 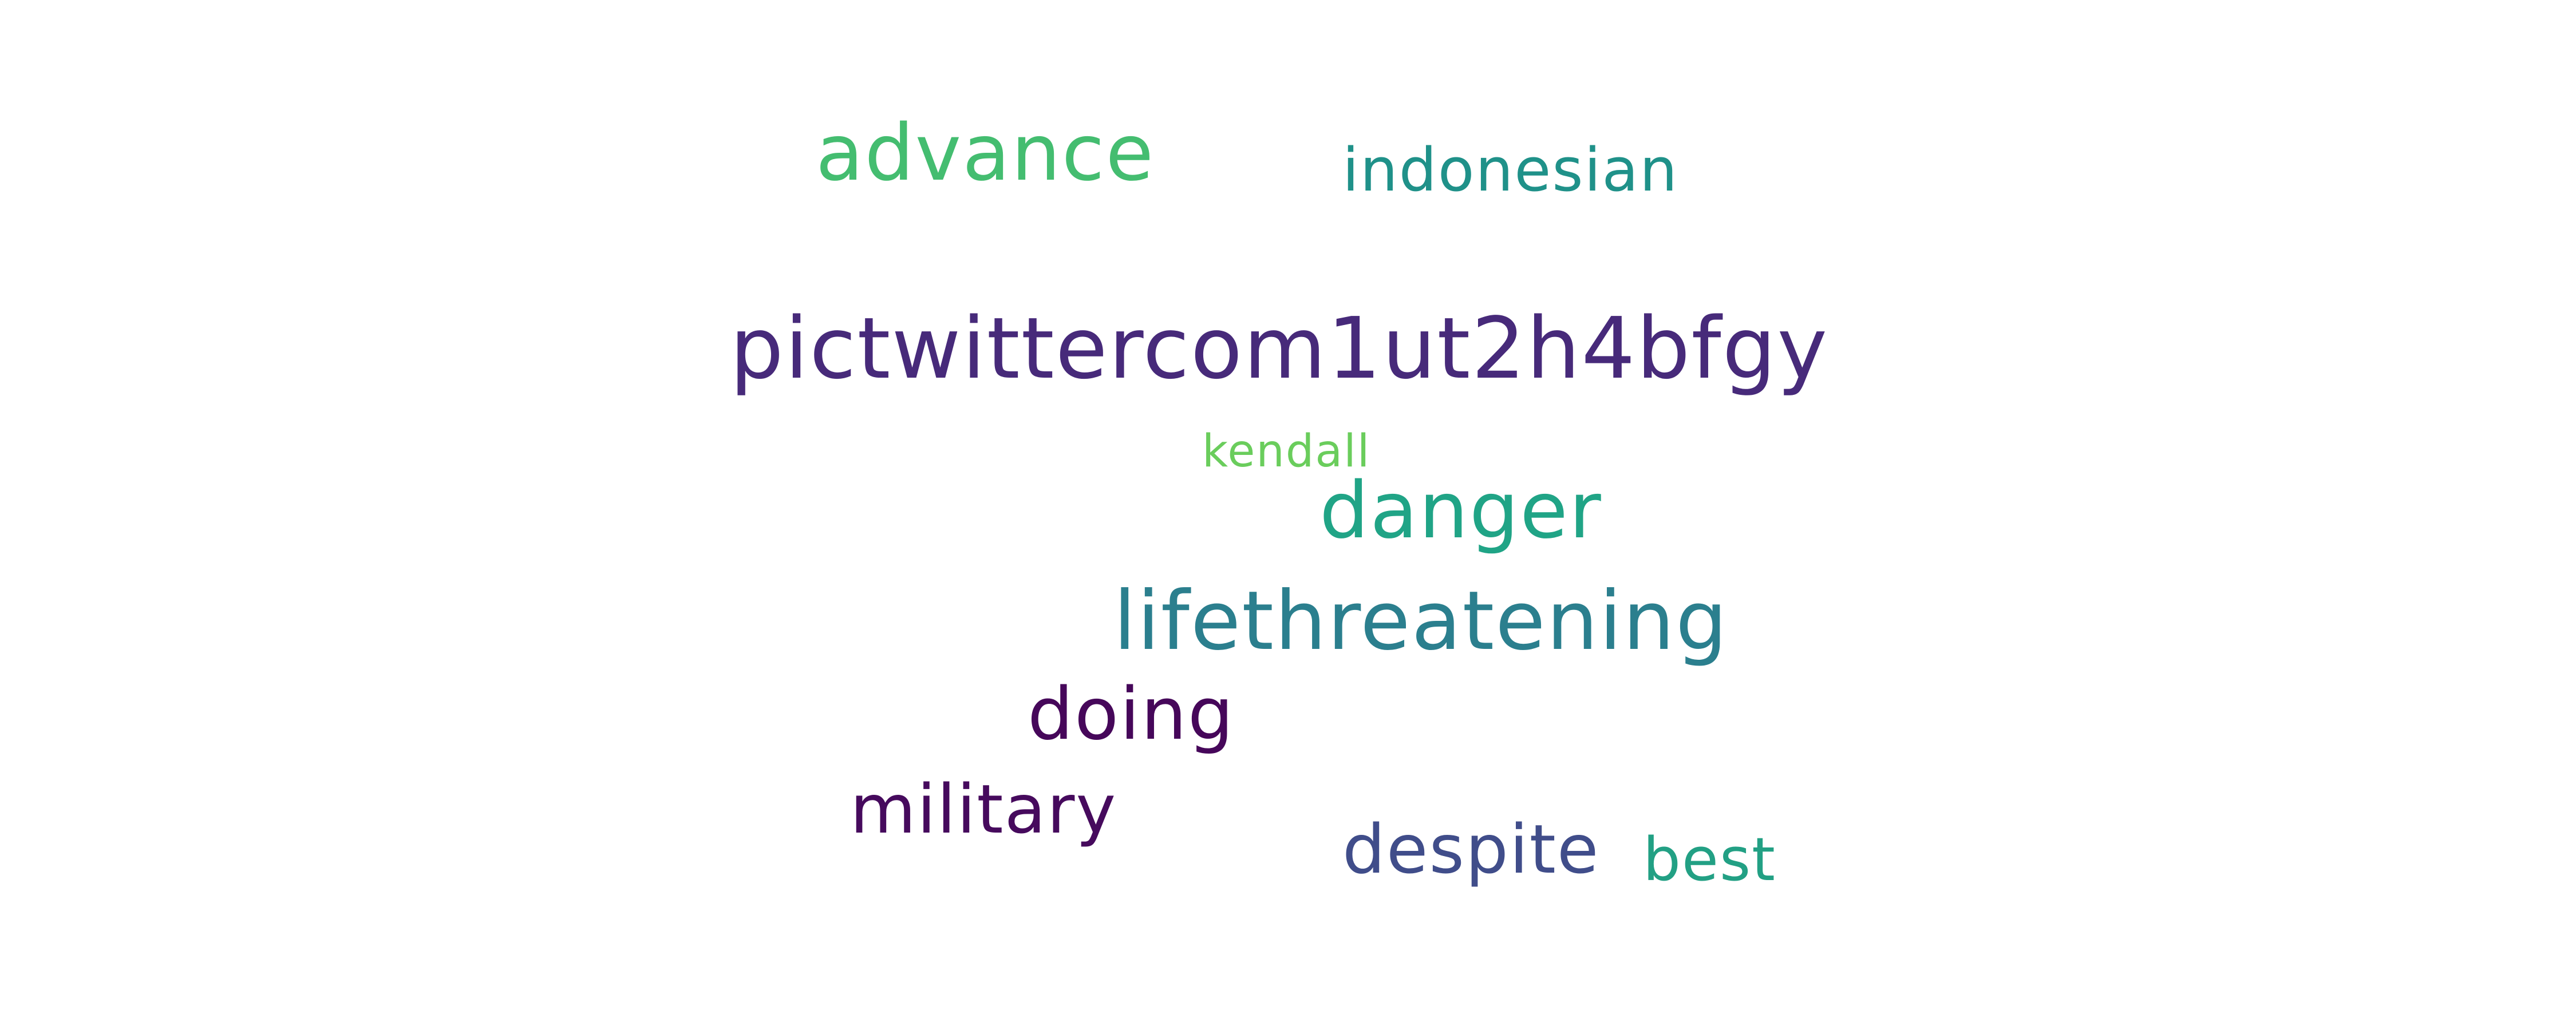 I want to click on word-doing: doing, so click(x=1131, y=714).